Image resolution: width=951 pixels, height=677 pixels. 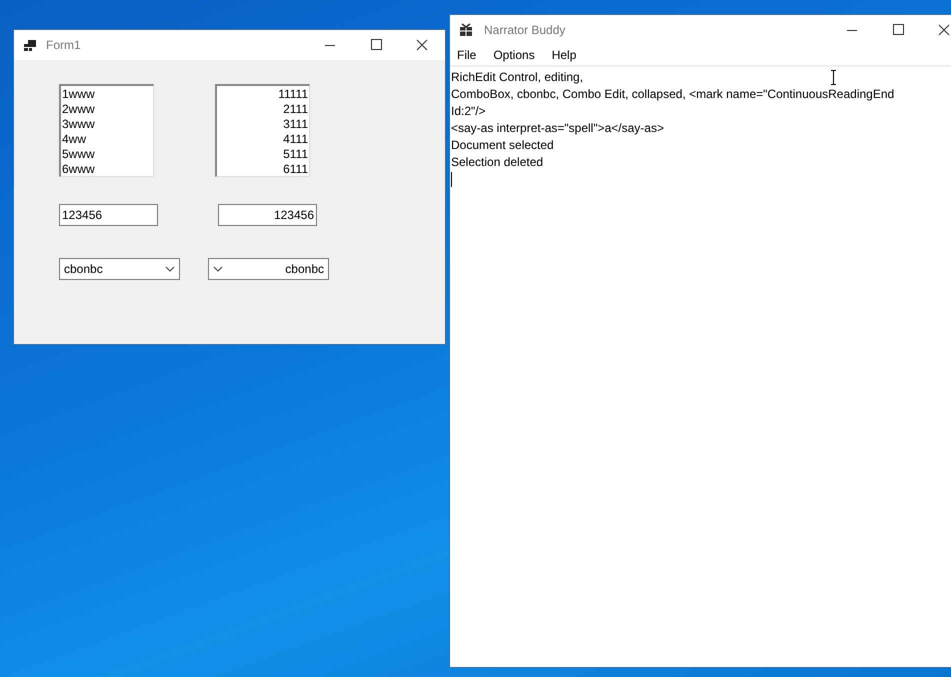 I want to click on log-line: <say-as interpret-as="spell">a</say-as>, so click(x=557, y=128).